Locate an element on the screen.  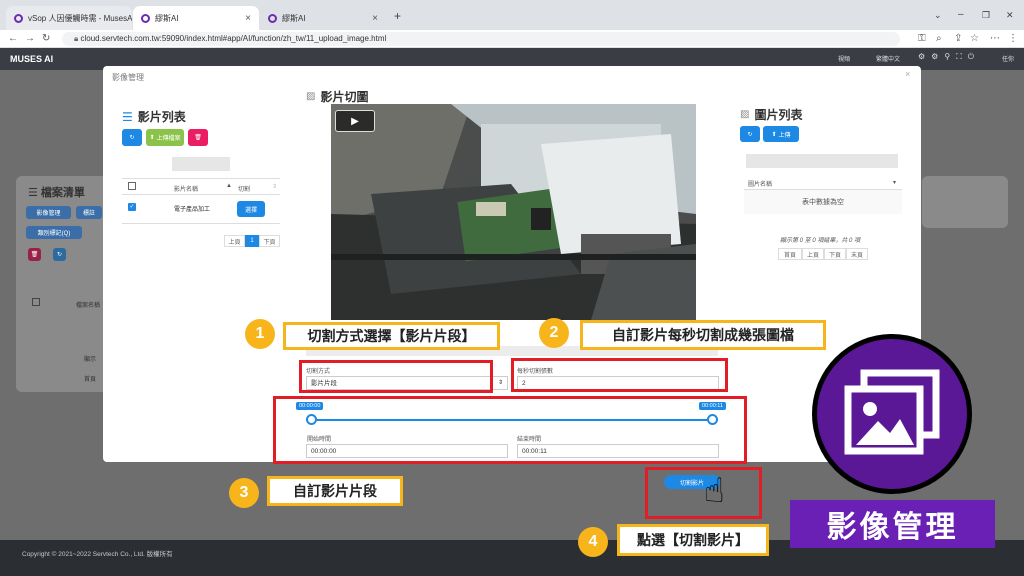
highlight-cut-method is located at coordinates (396, 376).